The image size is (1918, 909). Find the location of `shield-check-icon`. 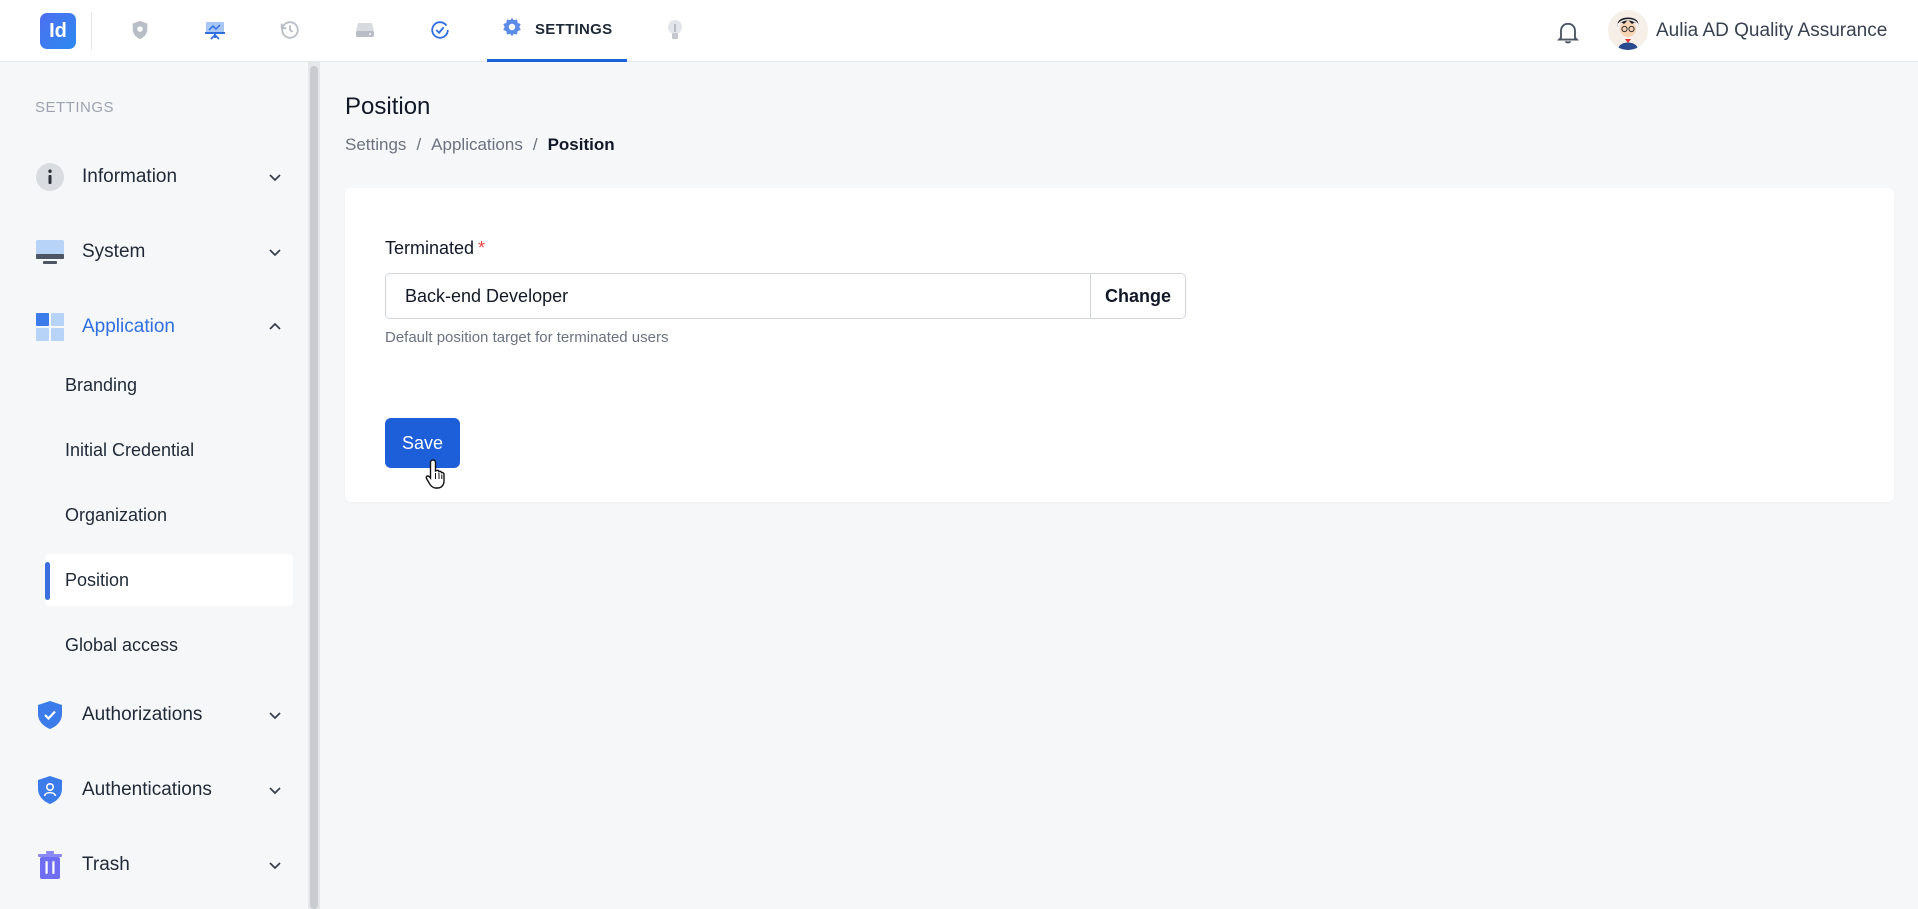

shield-check-icon is located at coordinates (50, 715).